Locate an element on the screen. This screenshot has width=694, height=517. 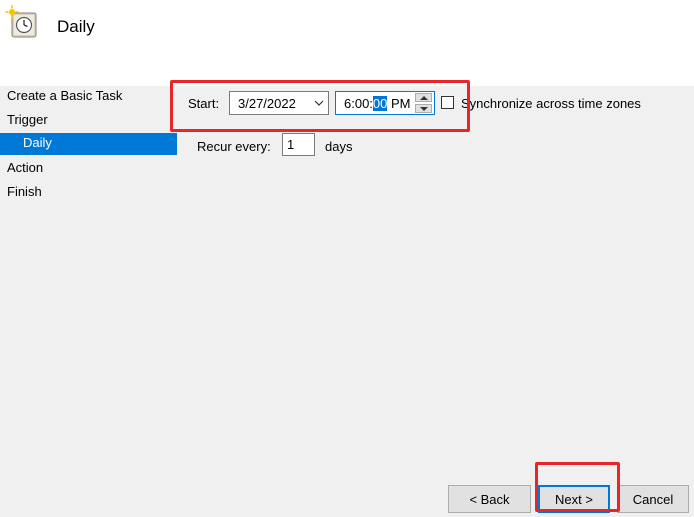
back-button: < Back is located at coordinates (489, 499).